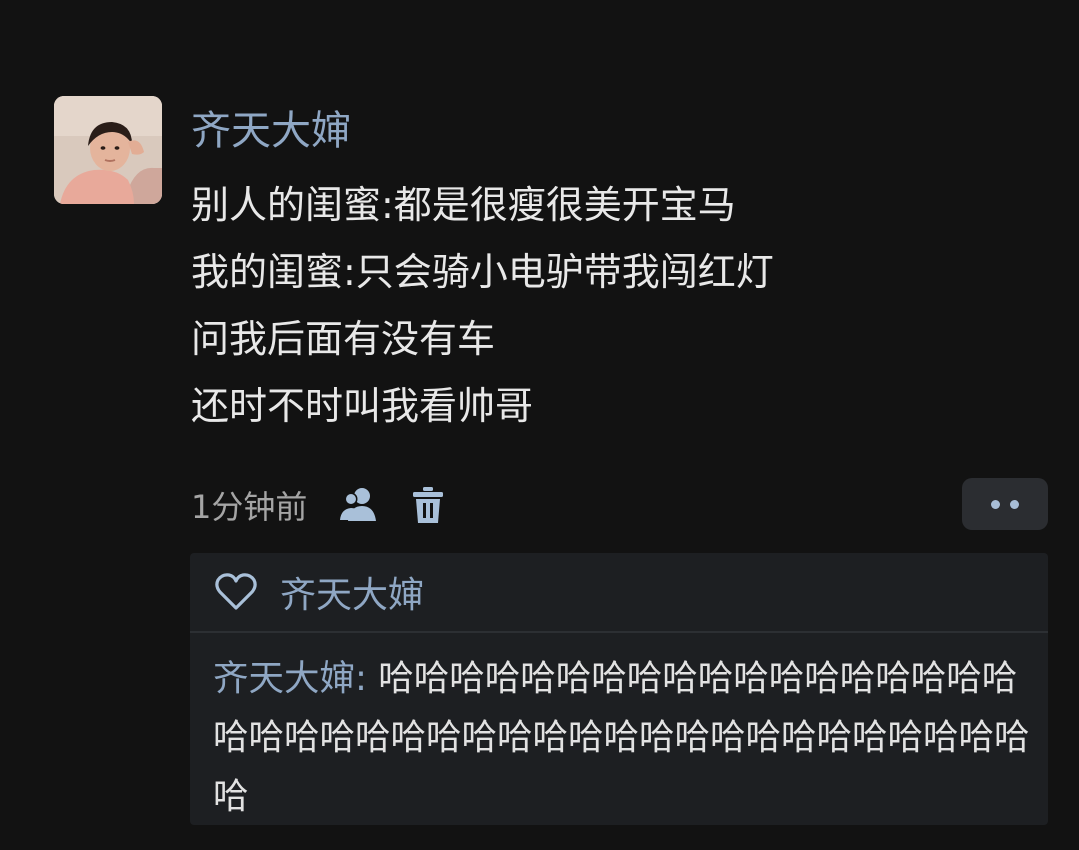 The width and height of the screenshot is (1079, 850). Describe the element at coordinates (463, 205) in the screenshot. I see `post-body-line: 别人的闺蜜:都是很瘦很美开宝马` at that location.